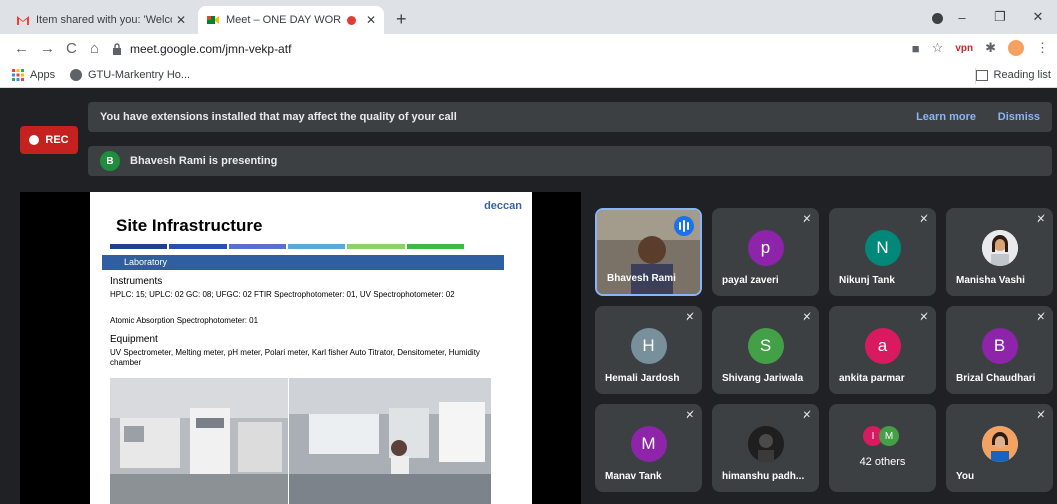  What do you see at coordinates (104, 20) in the screenshot?
I see `tab-title: Item shared with you: 'Welcome` at bounding box center [104, 20].